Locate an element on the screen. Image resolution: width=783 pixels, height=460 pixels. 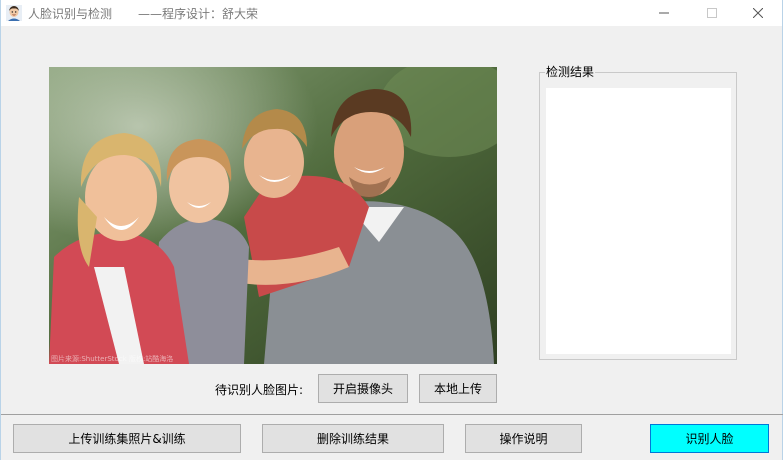
local-upload-button: 本地上传 is located at coordinates (458, 388).